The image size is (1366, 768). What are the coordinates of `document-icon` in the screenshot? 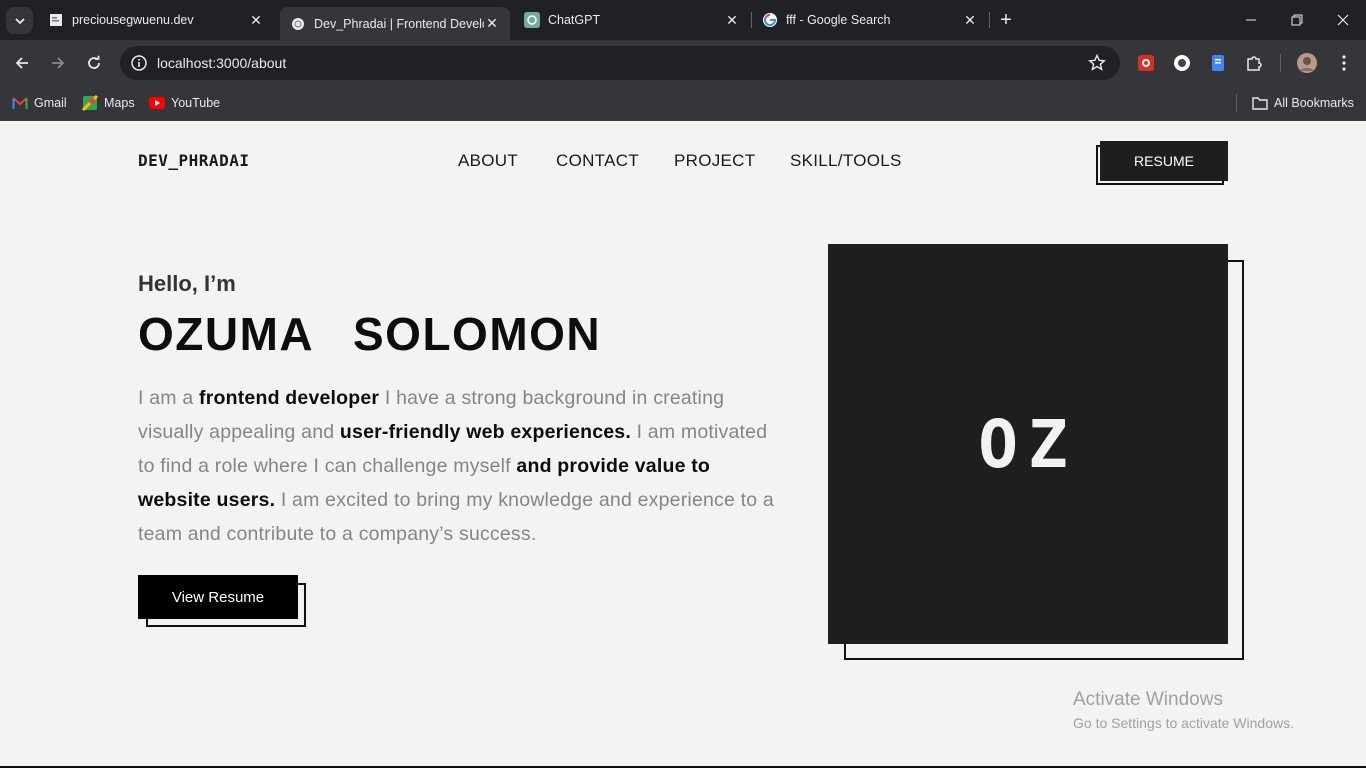 It's located at (56, 20).